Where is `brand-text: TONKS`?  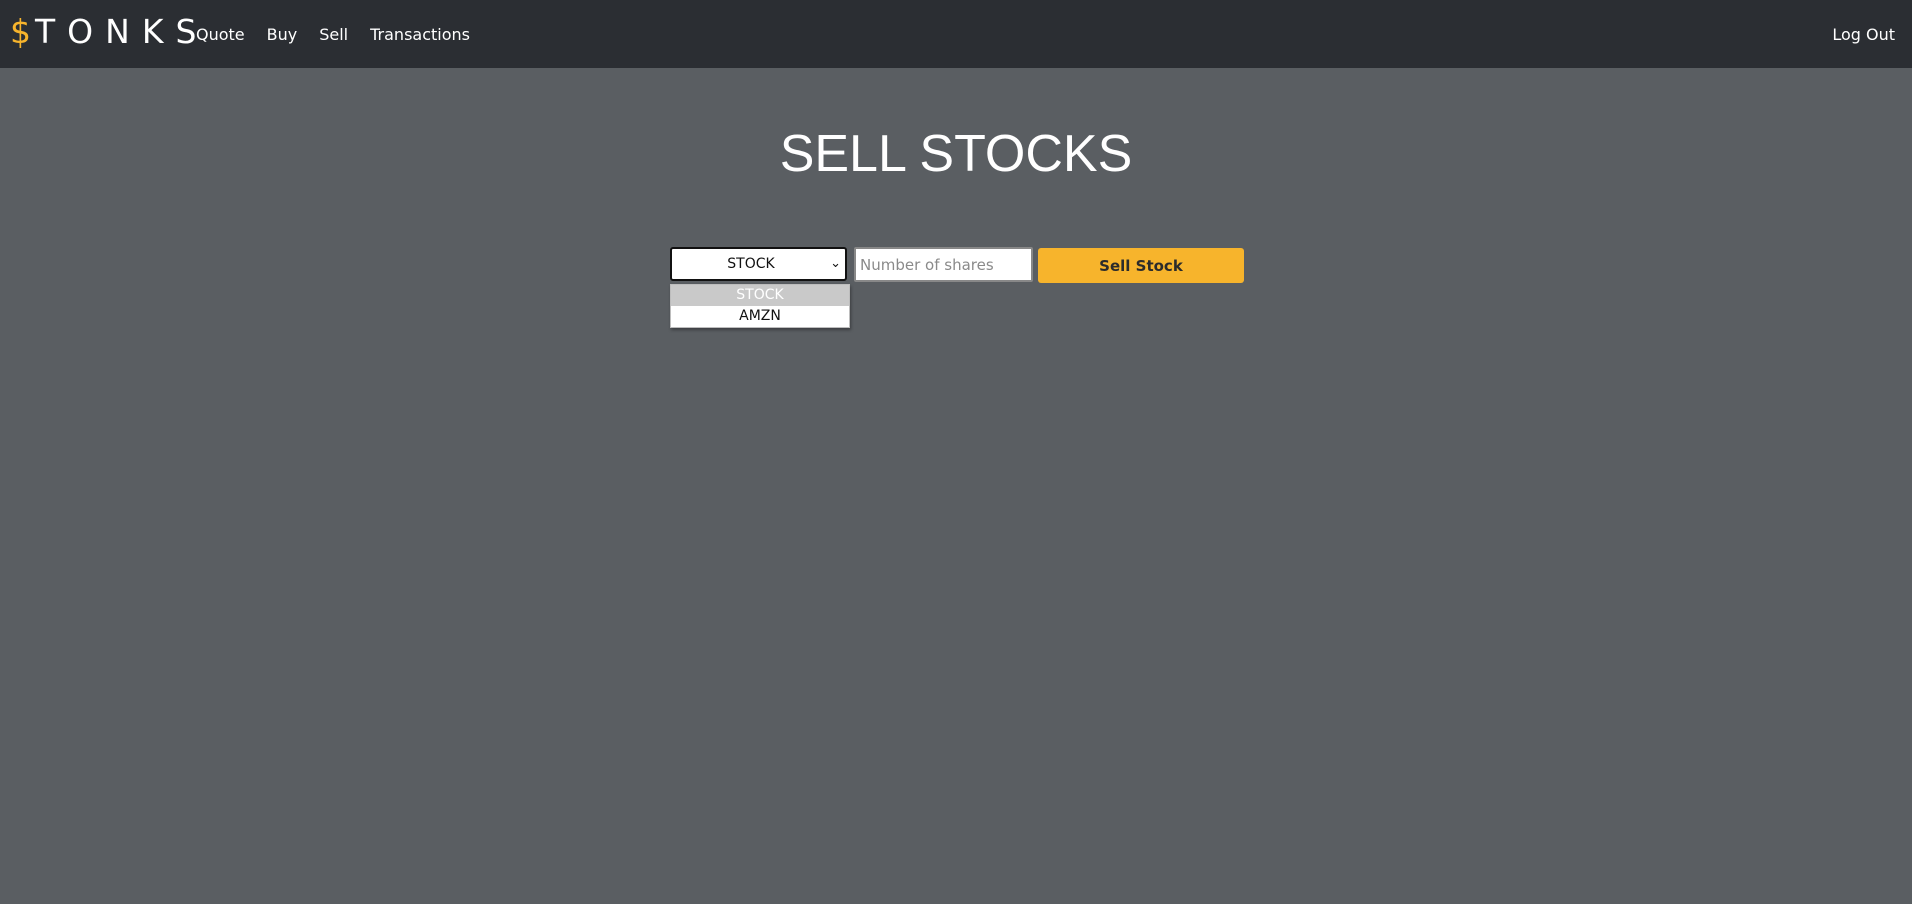 brand-text: TONKS is located at coordinates (122, 31).